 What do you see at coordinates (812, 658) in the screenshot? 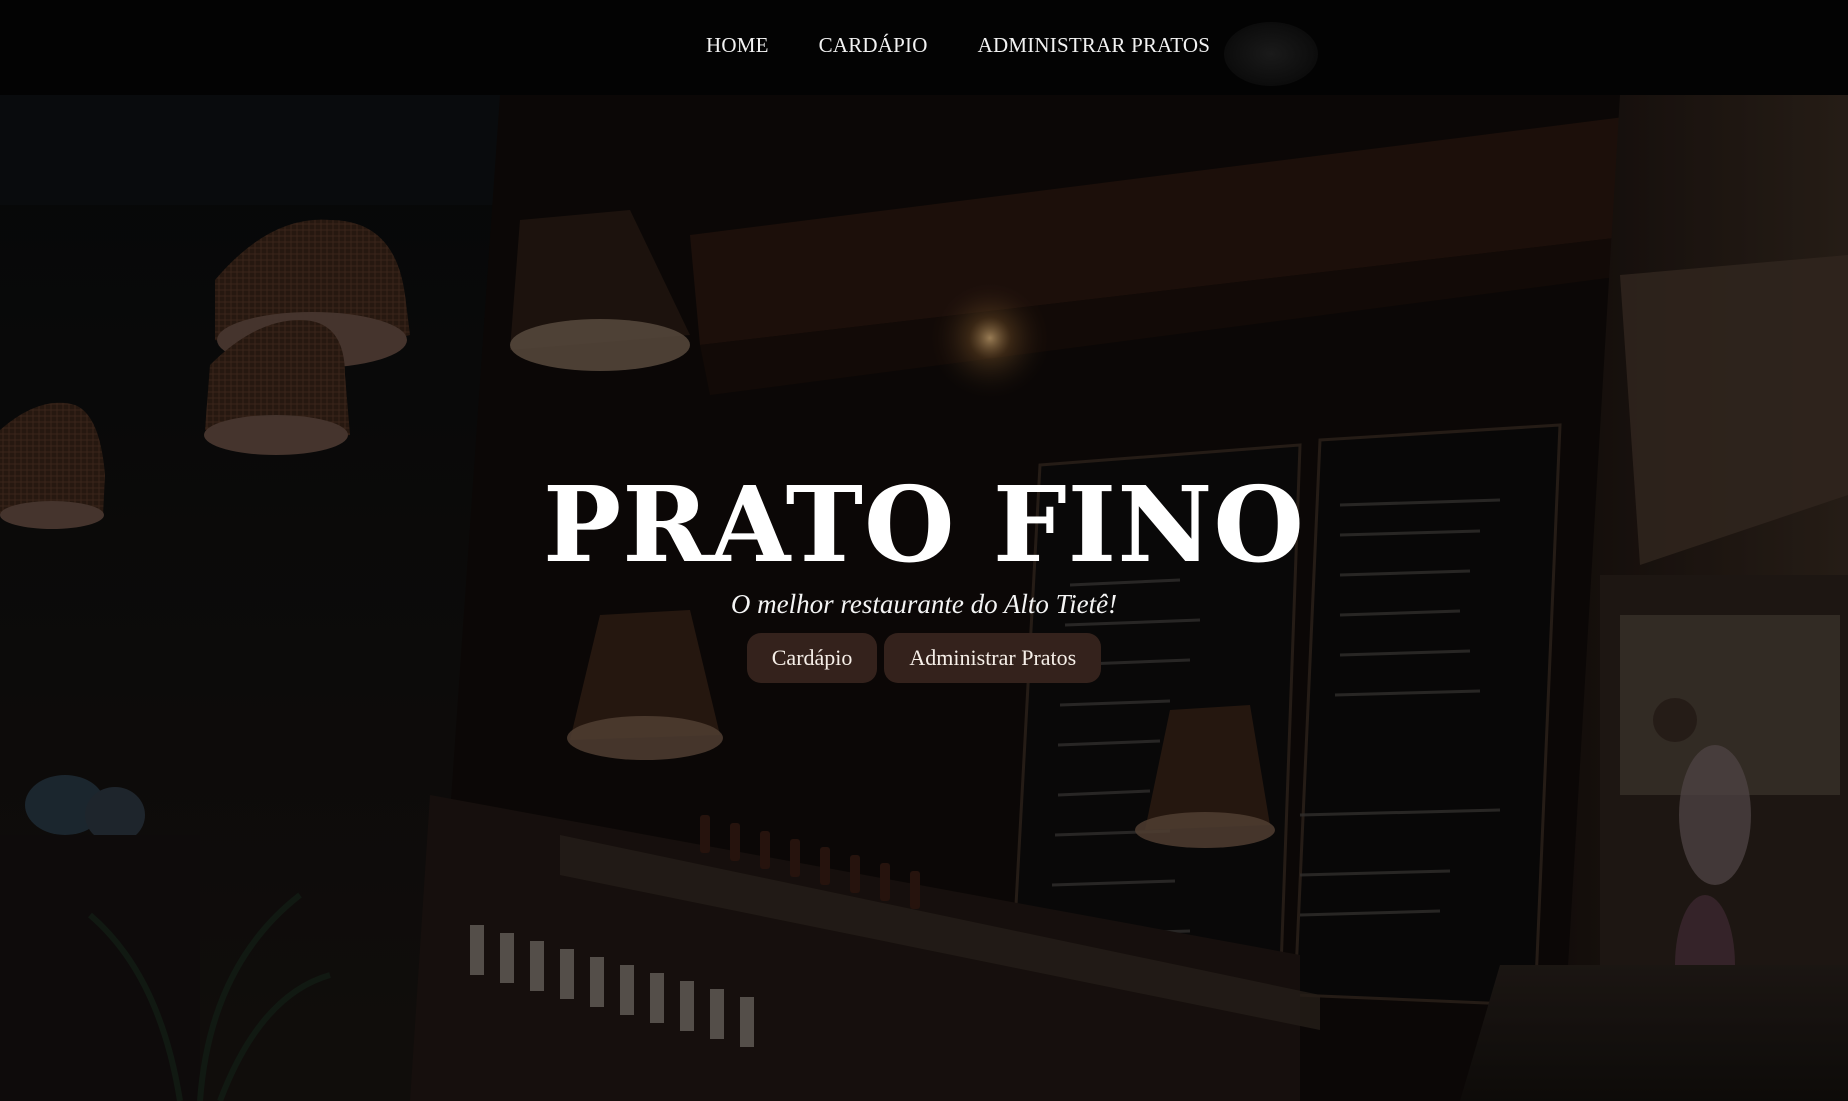
I see `cardapio-button: Cardápio` at bounding box center [812, 658].